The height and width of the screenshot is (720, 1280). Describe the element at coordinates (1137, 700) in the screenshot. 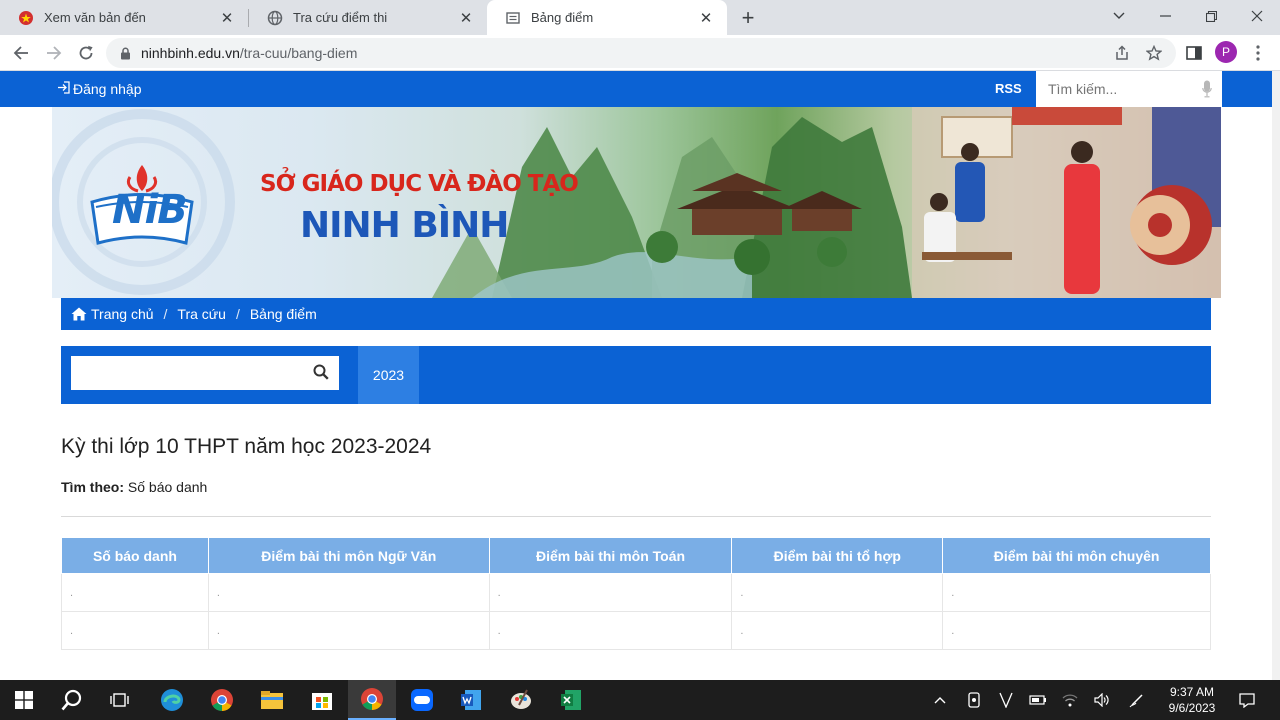

I see `pen-icon` at that location.